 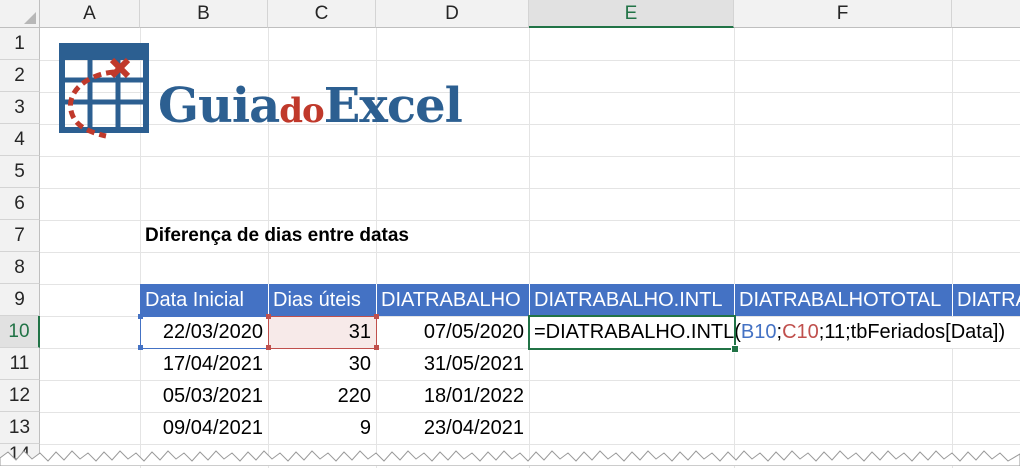 What do you see at coordinates (735, 349) in the screenshot?
I see `fill-handle` at bounding box center [735, 349].